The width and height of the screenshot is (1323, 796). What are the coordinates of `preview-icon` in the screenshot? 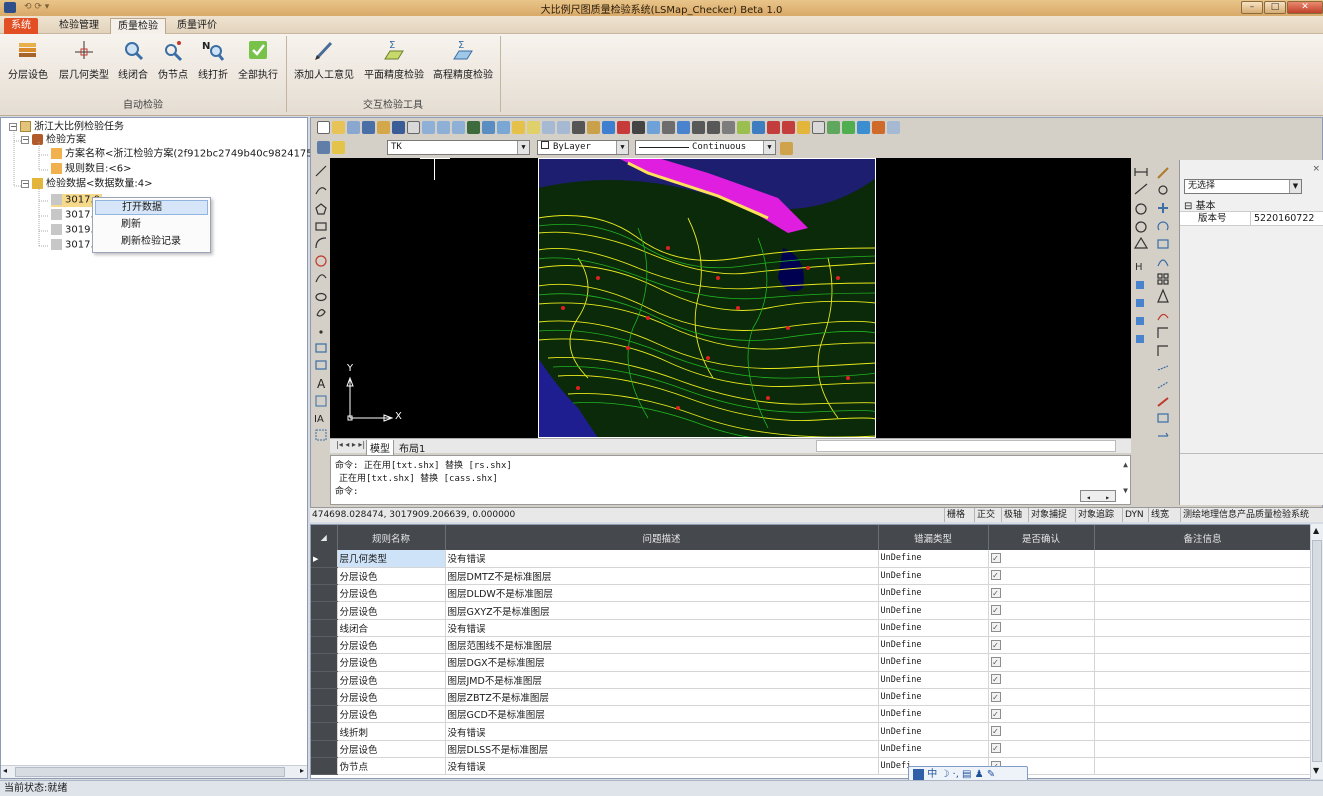 It's located at (398, 127).